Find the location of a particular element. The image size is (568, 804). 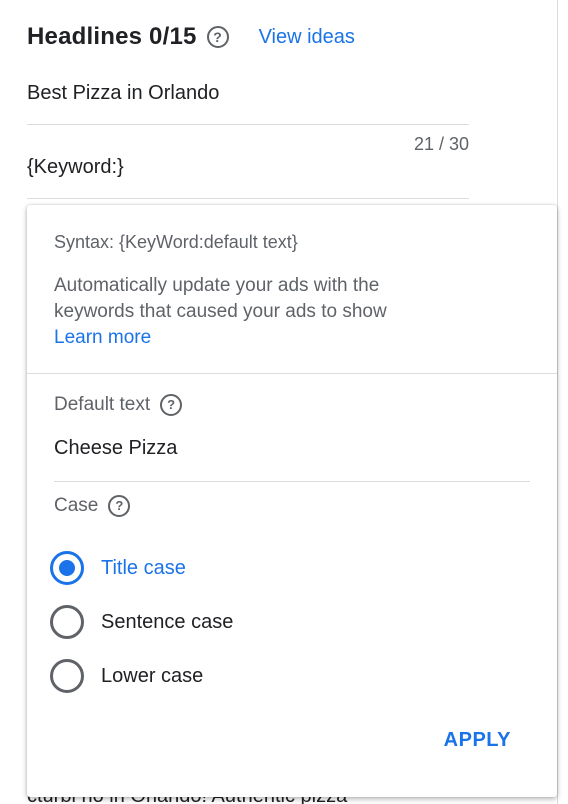

case-option-label: Sentence case is located at coordinates (167, 621).